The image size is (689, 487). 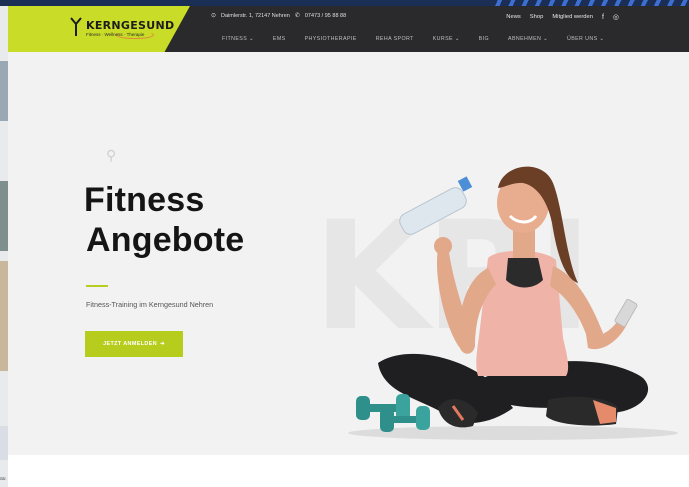 I want to click on hero-title-line2: Angebote, so click(x=165, y=240).